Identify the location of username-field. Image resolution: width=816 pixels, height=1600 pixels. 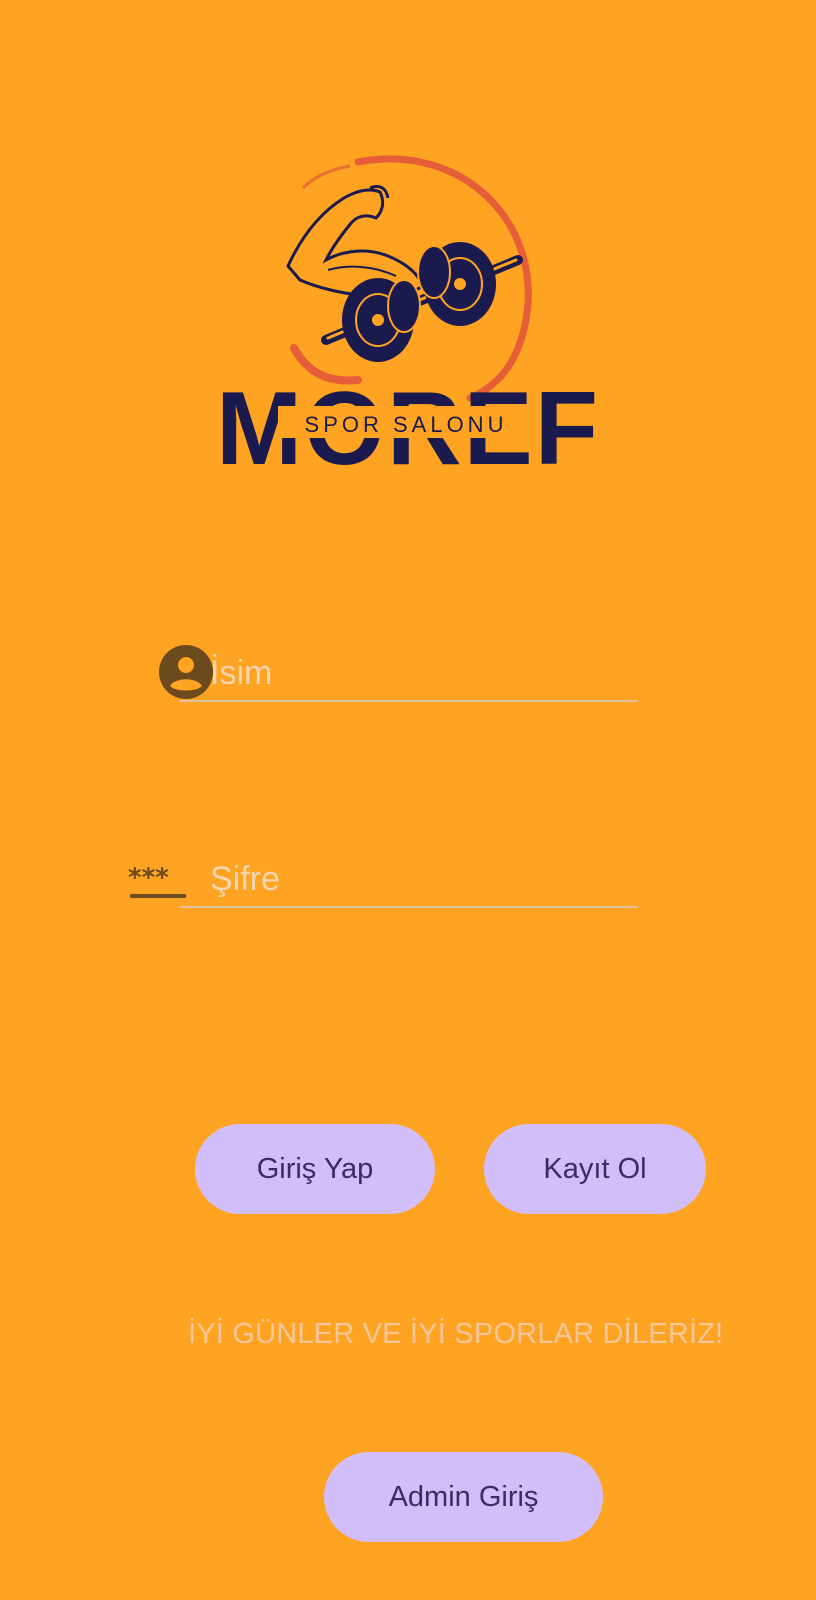
(409, 674).